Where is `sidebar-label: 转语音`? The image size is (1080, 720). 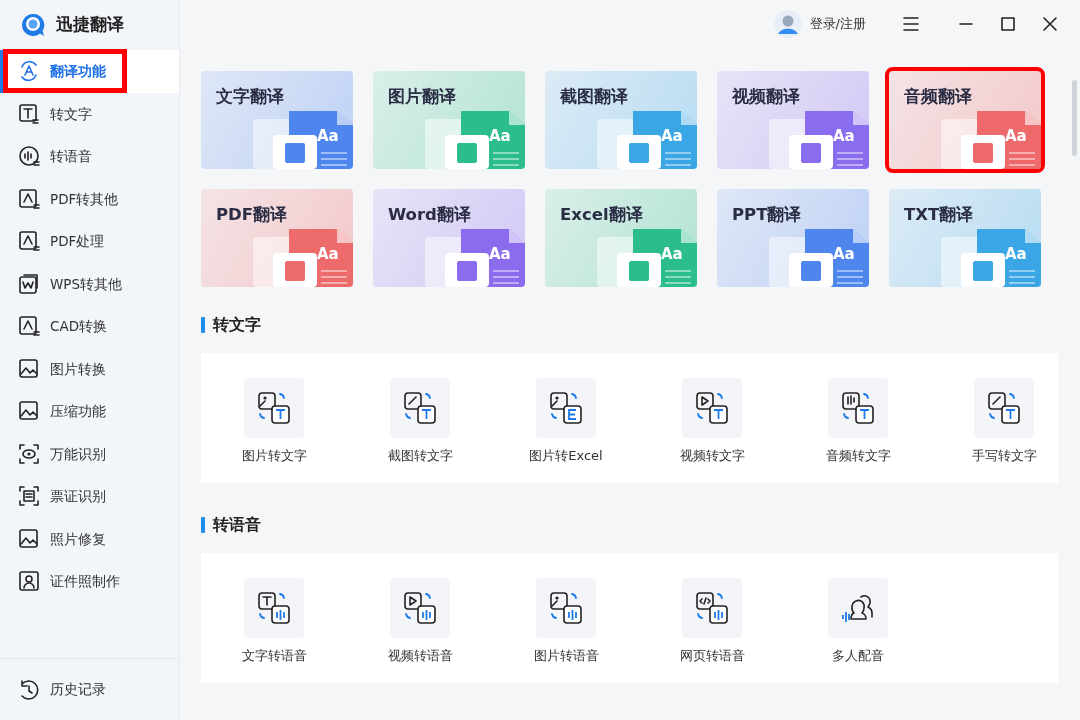
sidebar-label: 转语音 is located at coordinates (71, 157).